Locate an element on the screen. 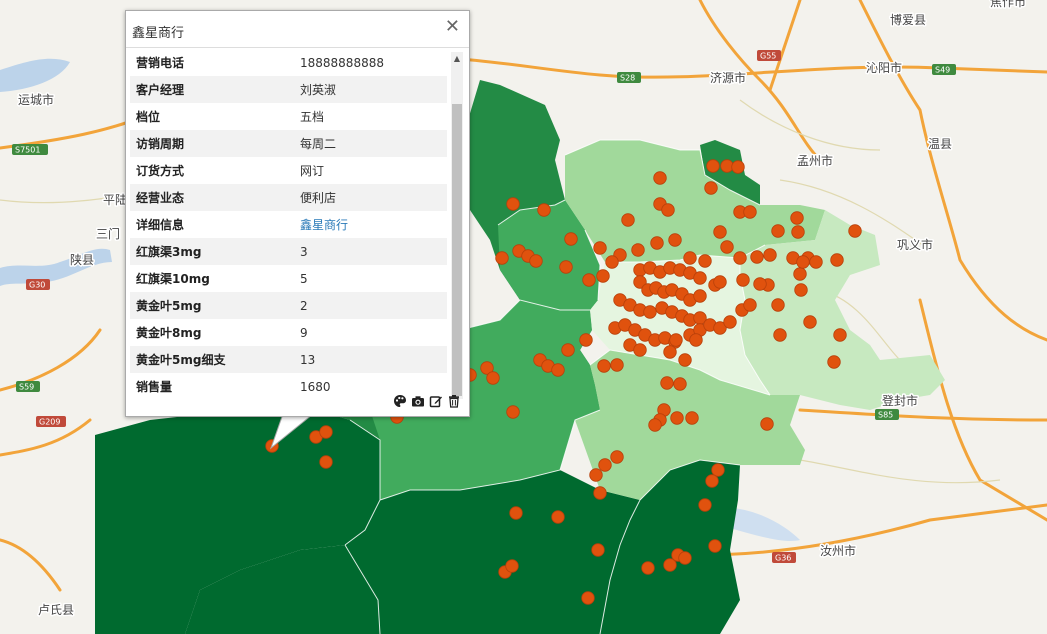  attribute-row: 红旗渠3mg 3 is located at coordinates (288, 251).